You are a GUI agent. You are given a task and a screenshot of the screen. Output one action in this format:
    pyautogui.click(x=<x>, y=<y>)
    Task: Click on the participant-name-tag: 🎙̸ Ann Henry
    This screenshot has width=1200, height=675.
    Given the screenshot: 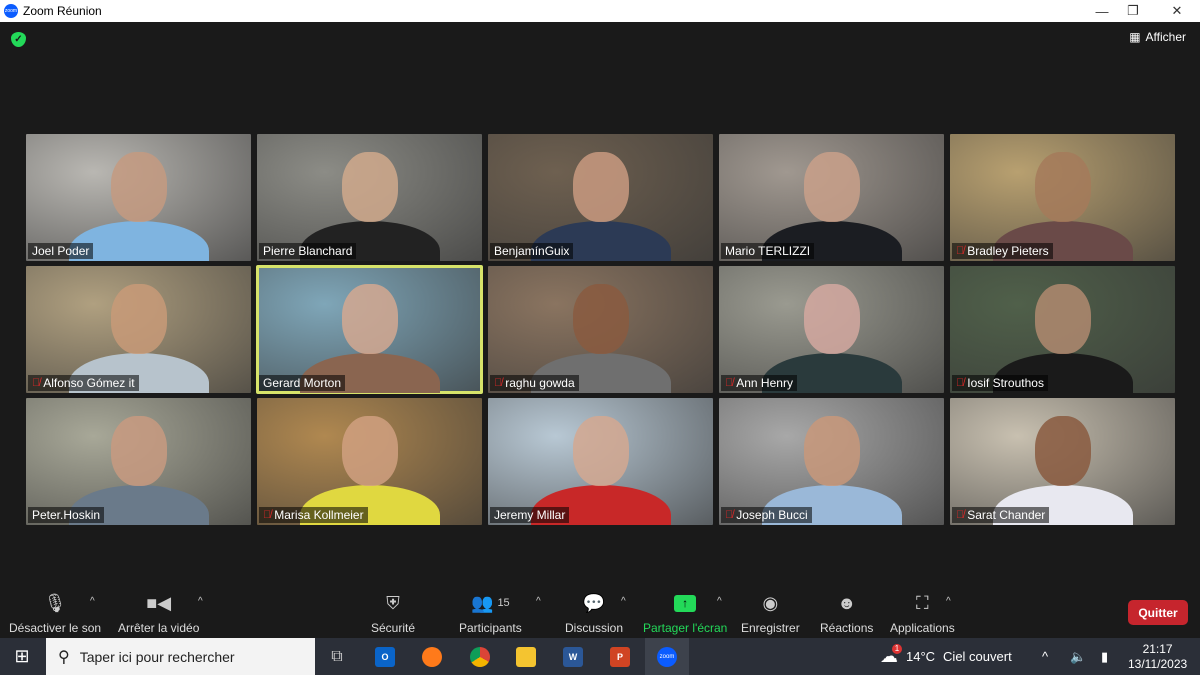 What is the action you would take?
    pyautogui.click(x=759, y=383)
    